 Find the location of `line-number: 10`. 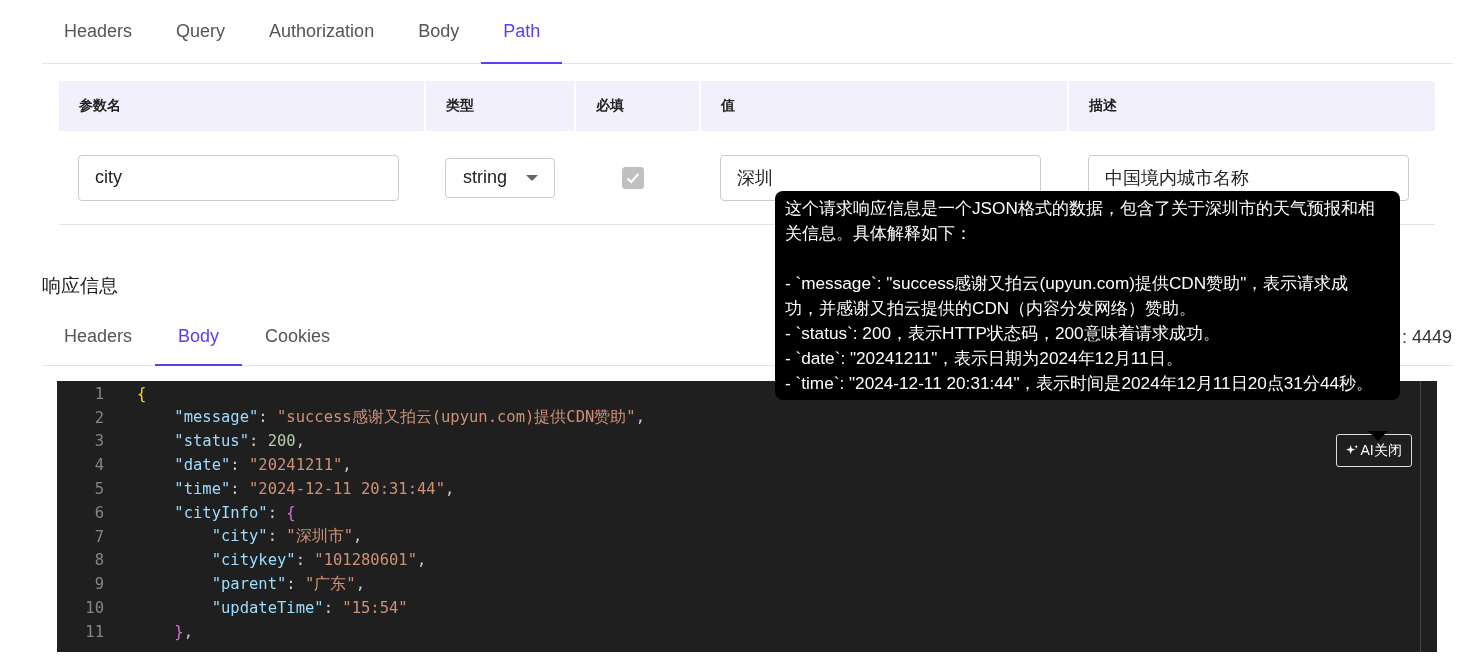

line-number: 10 is located at coordinates (94, 608).